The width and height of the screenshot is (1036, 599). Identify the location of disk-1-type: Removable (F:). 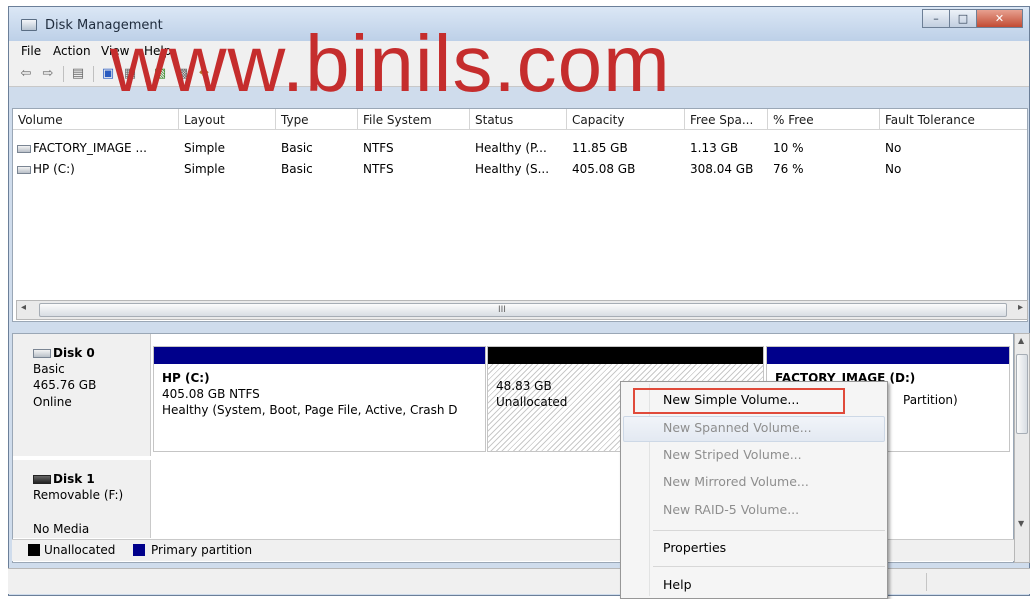
(78, 495).